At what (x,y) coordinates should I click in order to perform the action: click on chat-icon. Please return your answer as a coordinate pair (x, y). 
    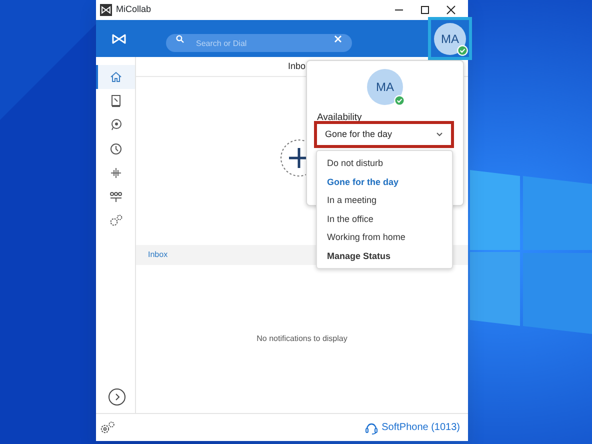
    Looking at the image, I should click on (115, 125).